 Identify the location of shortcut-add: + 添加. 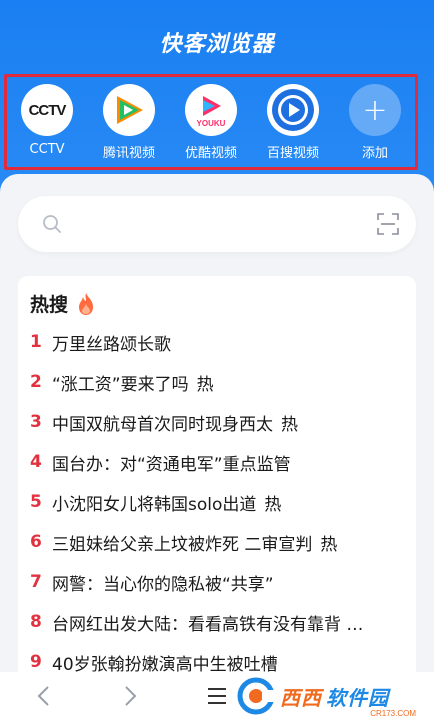
(375, 125).